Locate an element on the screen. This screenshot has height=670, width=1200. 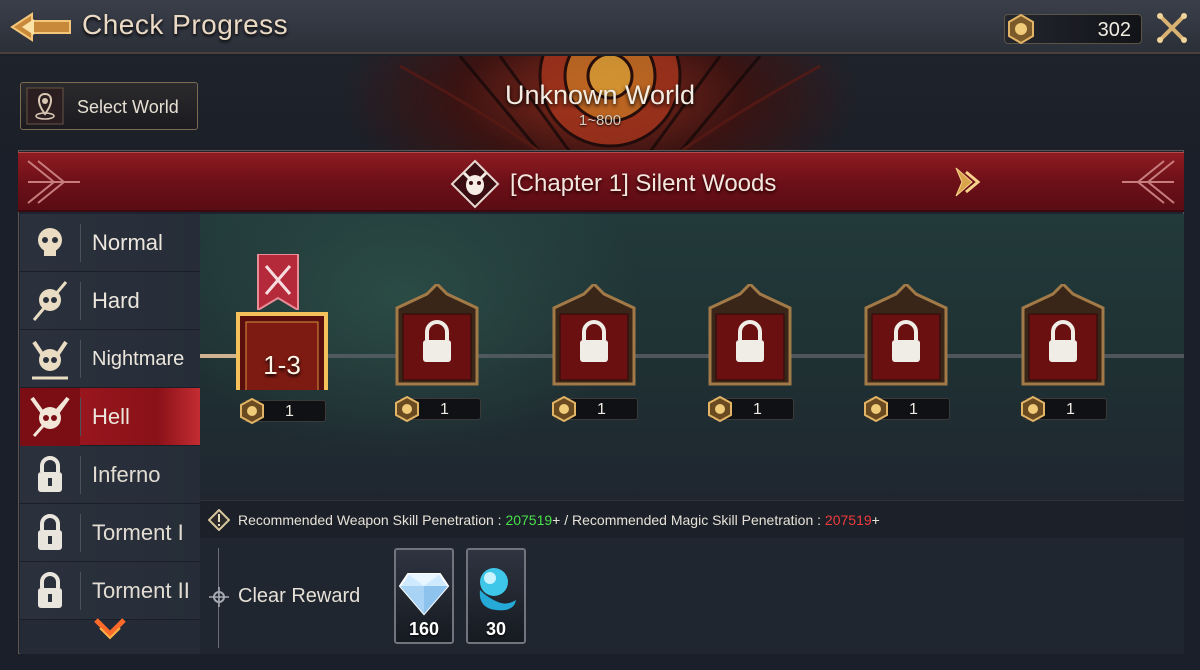
difficulty-item-normal: Normal is located at coordinates (110, 243).